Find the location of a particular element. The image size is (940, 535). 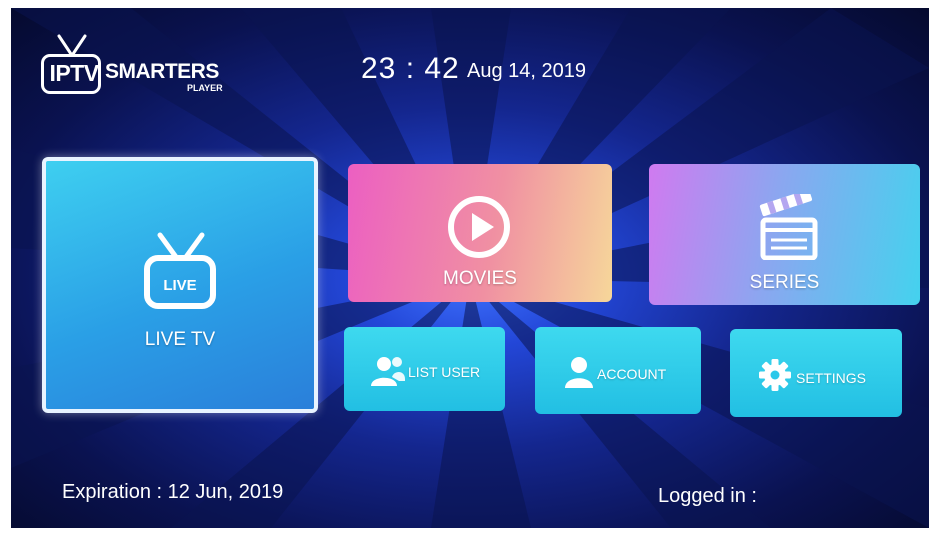

logged-in-text: Logged in : is located at coordinates (707, 496).